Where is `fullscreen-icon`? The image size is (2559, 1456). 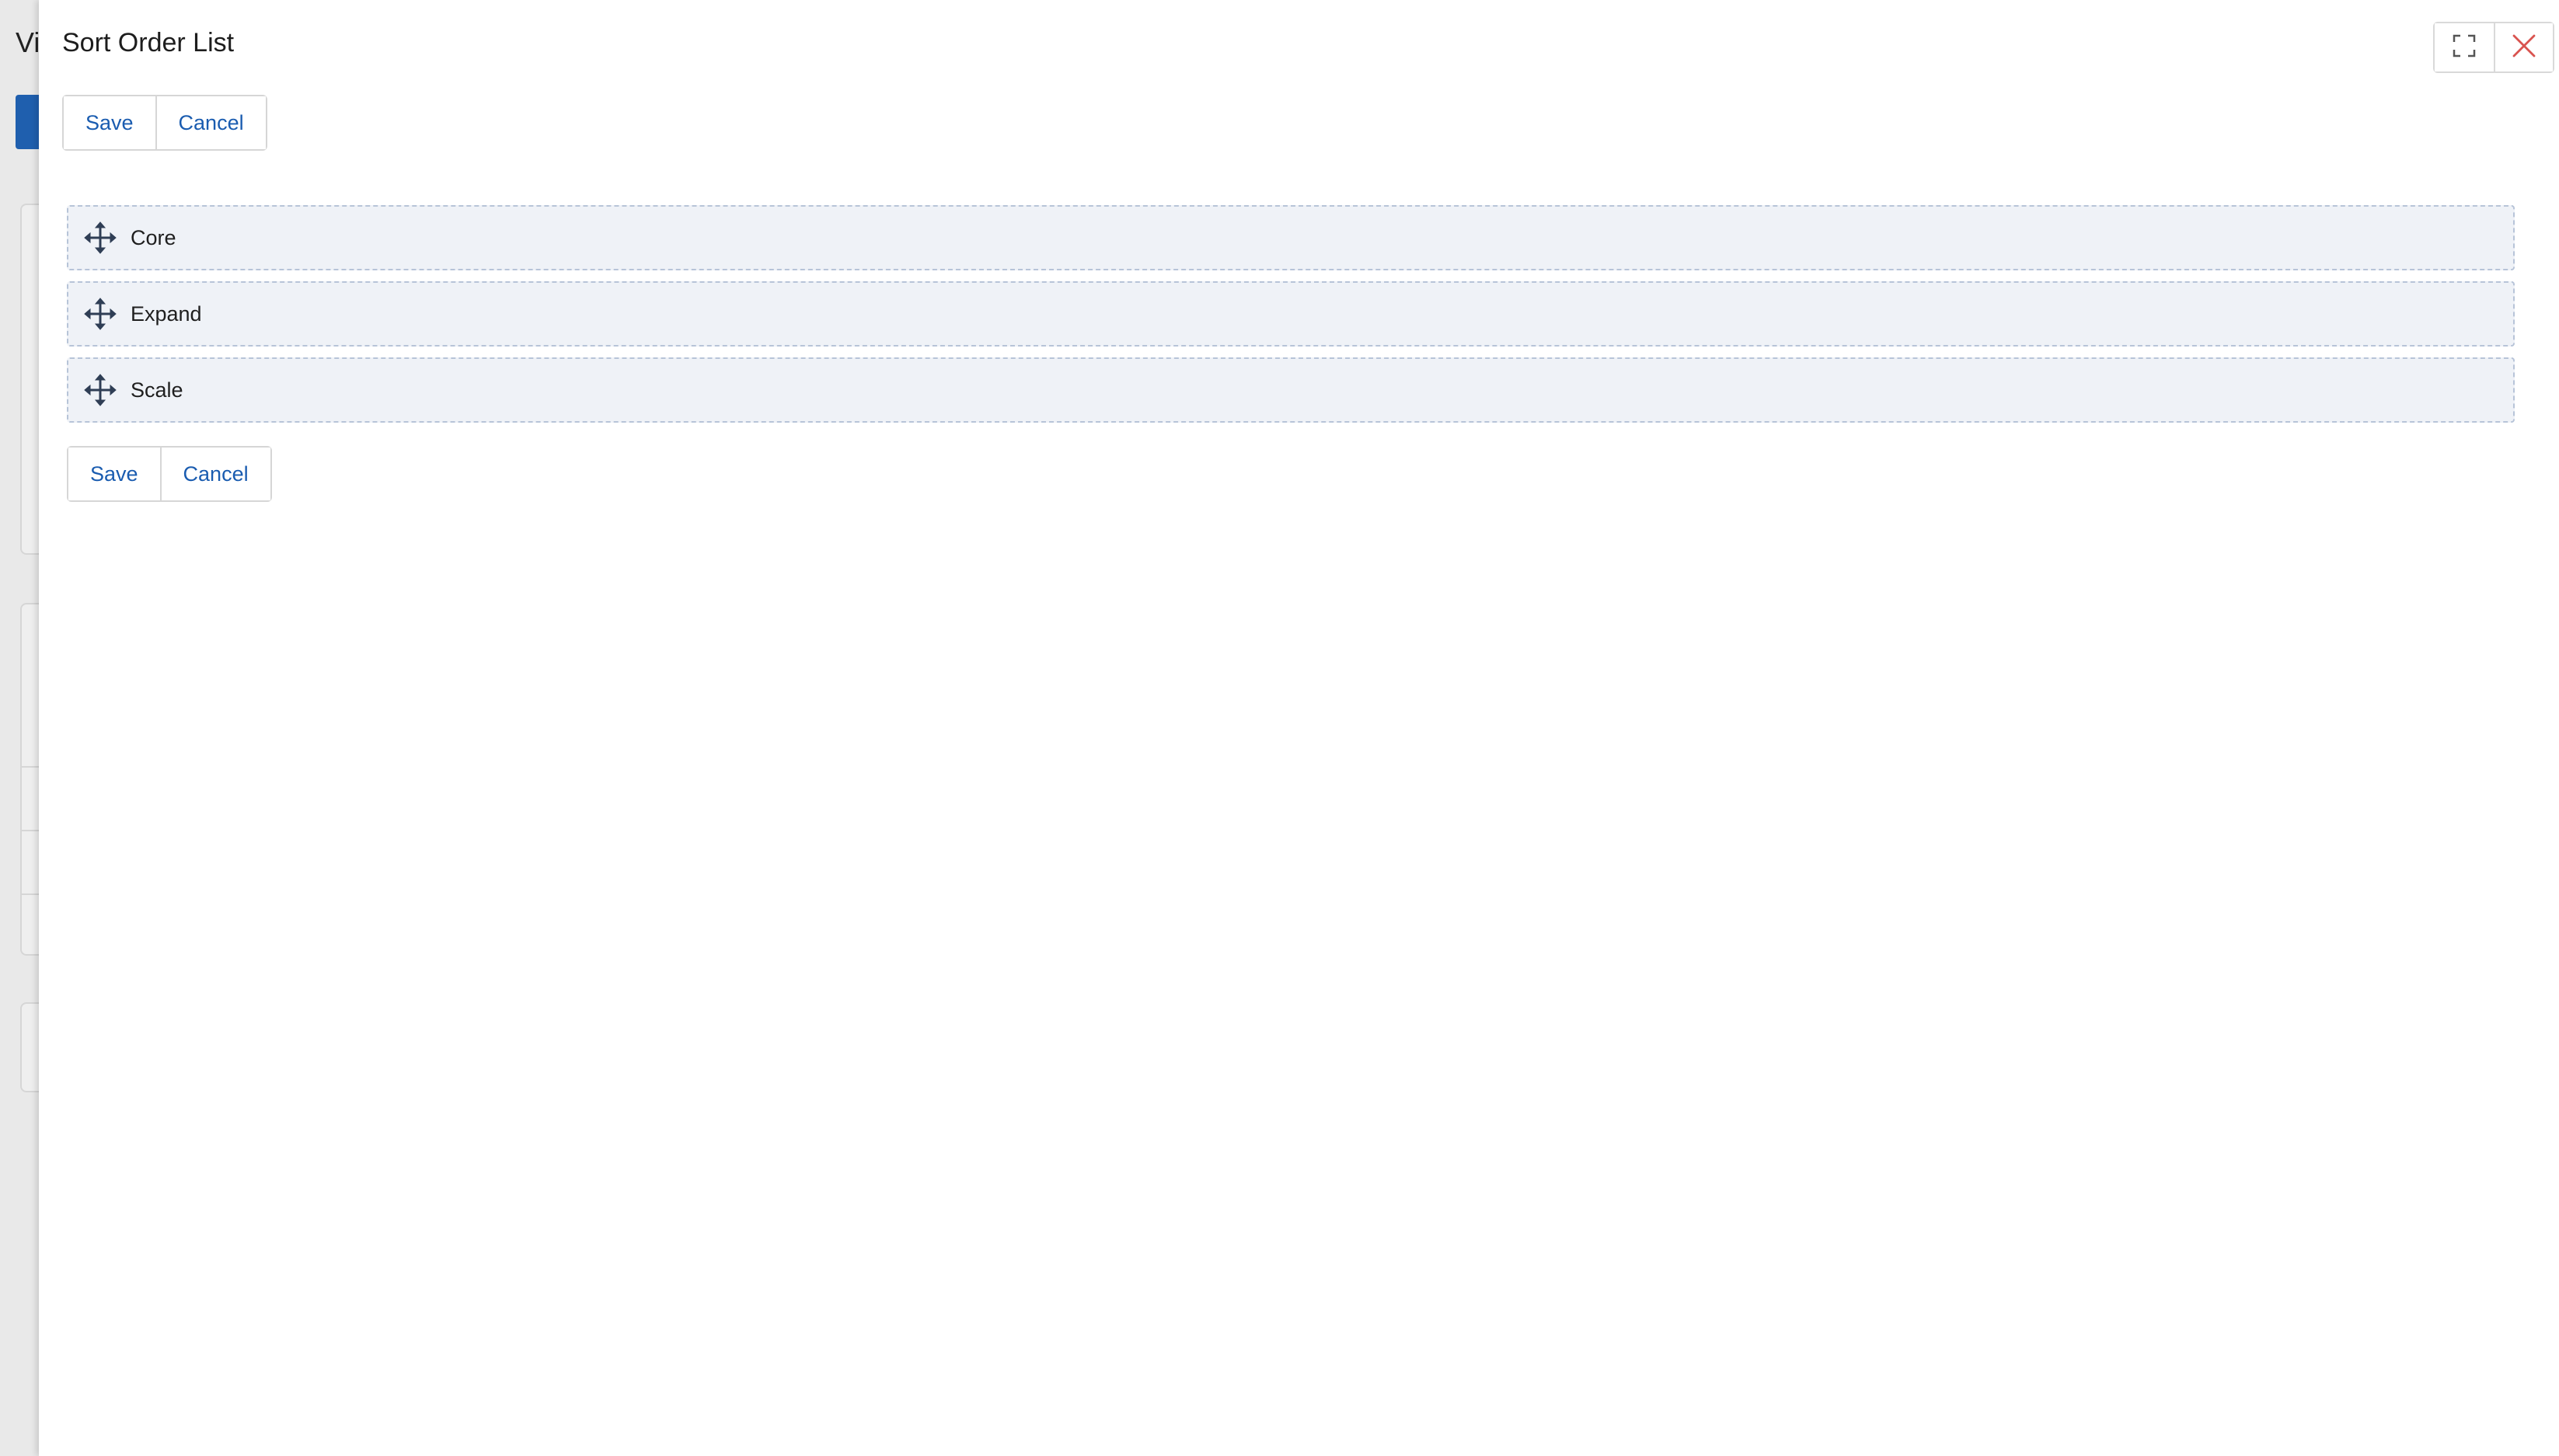
fullscreen-icon is located at coordinates (2464, 48).